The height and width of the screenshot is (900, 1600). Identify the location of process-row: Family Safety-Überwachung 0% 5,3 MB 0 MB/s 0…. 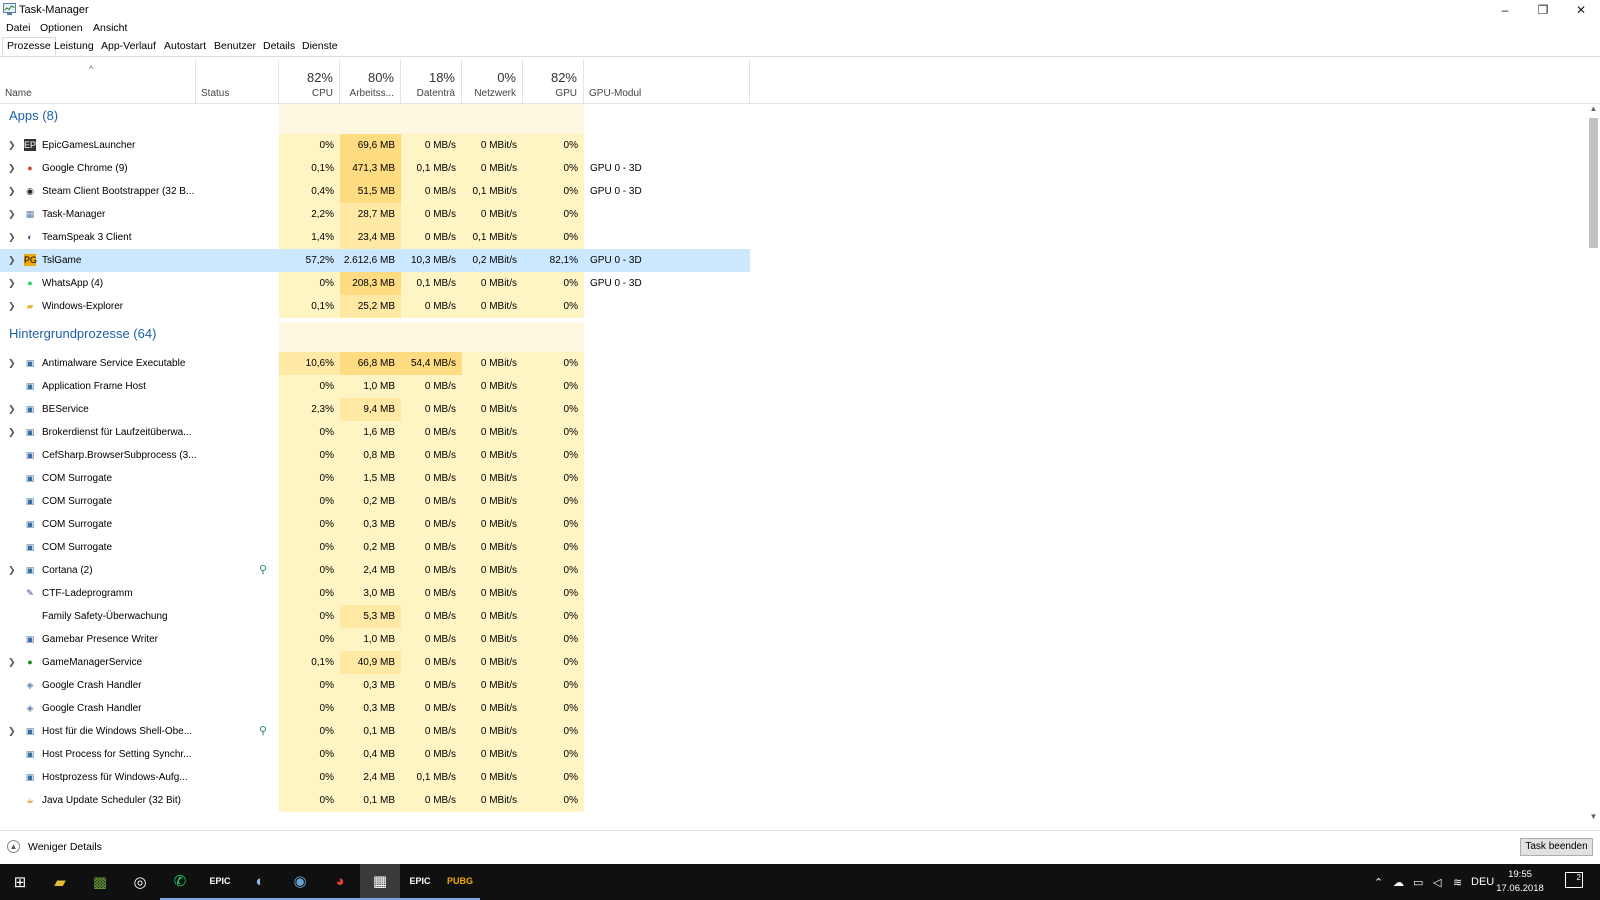
(375, 616).